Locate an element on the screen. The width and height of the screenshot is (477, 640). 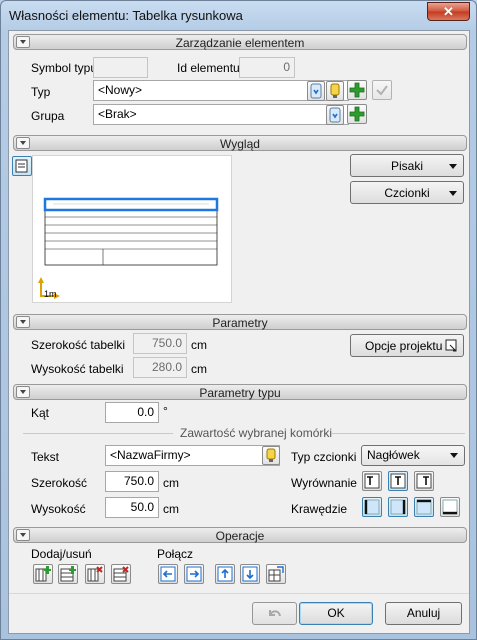
view-mode-button is located at coordinates (22, 166).